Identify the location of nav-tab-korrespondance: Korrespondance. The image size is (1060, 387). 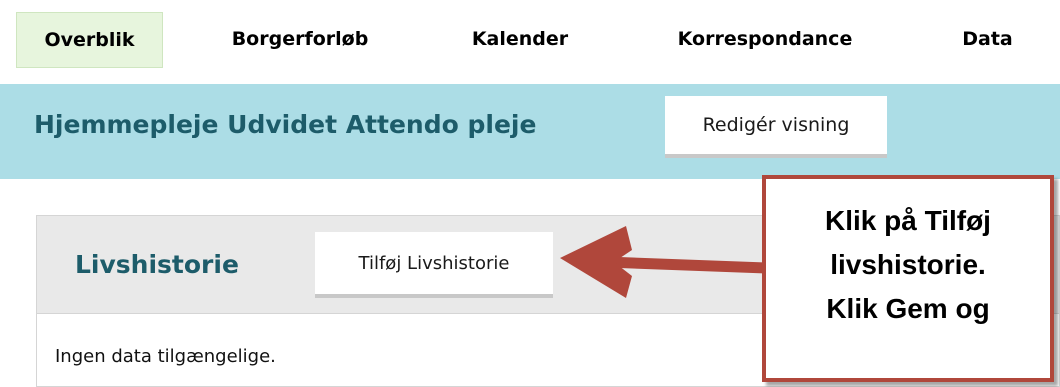
(765, 39).